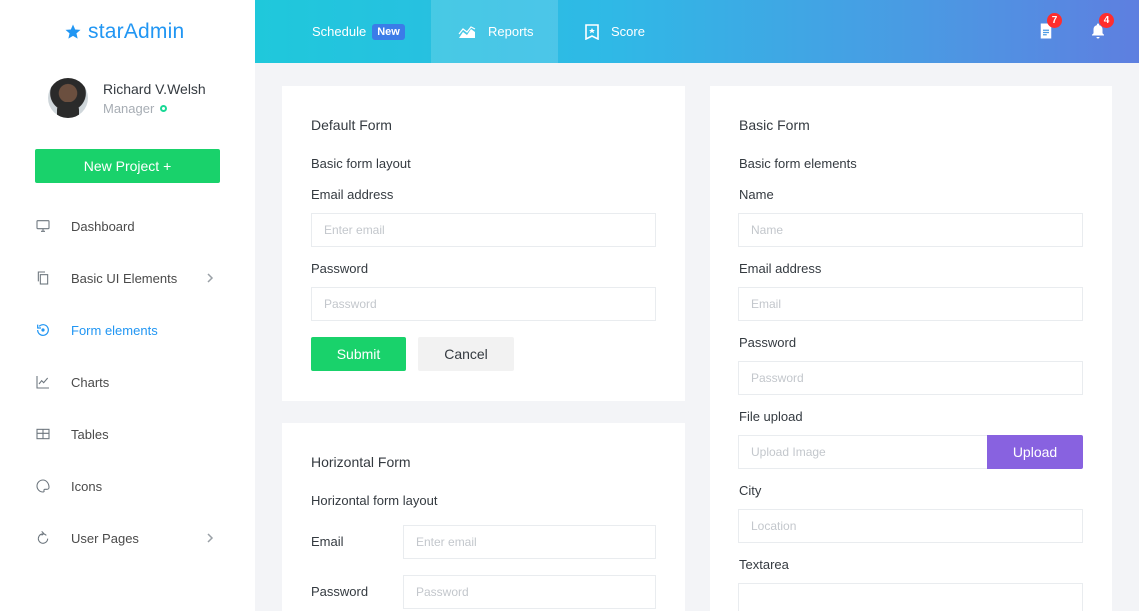  I want to click on tab-score: Score, so click(618, 31).